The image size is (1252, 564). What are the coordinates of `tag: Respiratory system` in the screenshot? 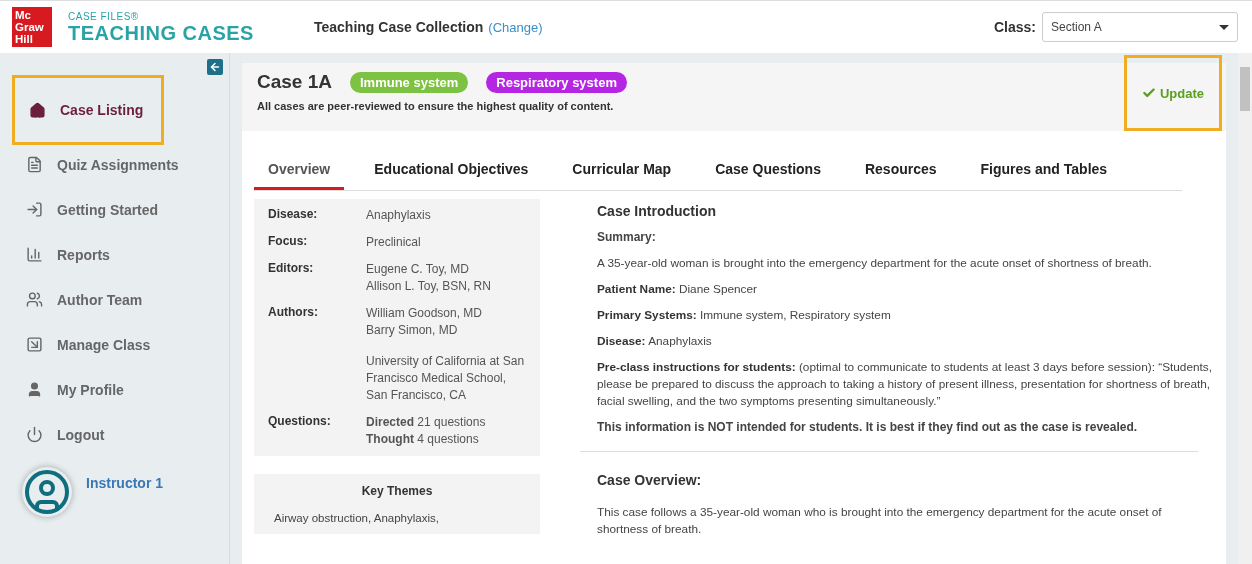 It's located at (556, 82).